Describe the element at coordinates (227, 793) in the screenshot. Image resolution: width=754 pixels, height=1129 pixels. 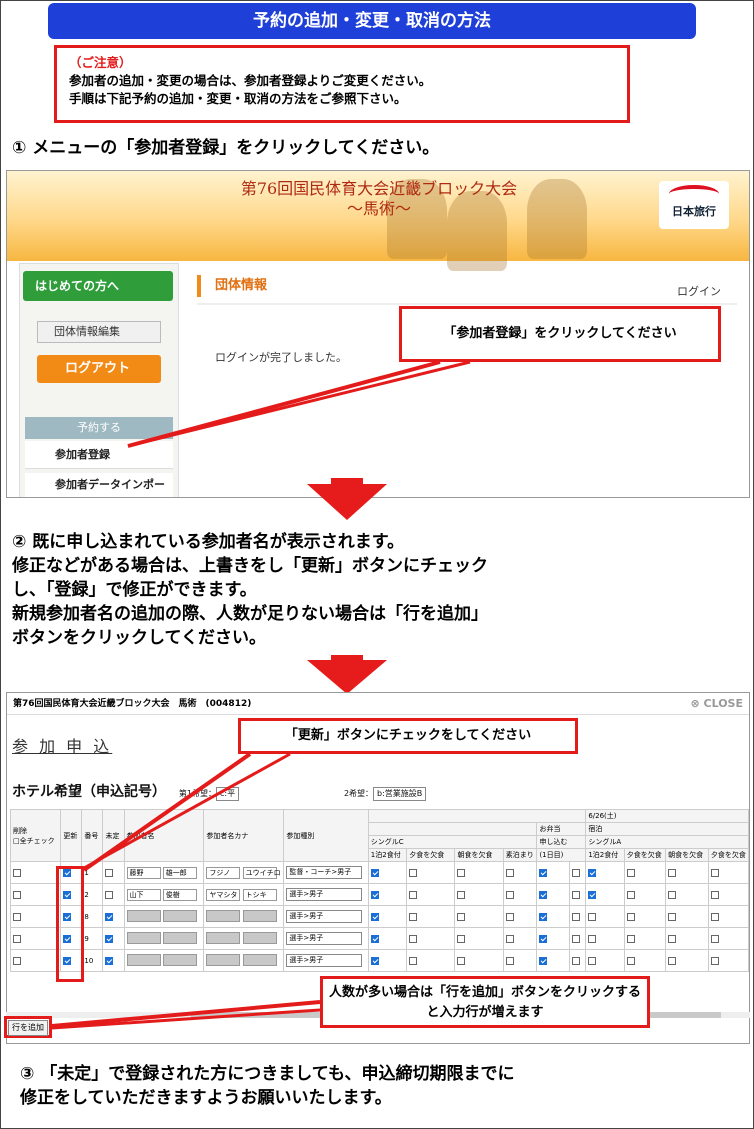
I see `pref1-select: c:平` at that location.